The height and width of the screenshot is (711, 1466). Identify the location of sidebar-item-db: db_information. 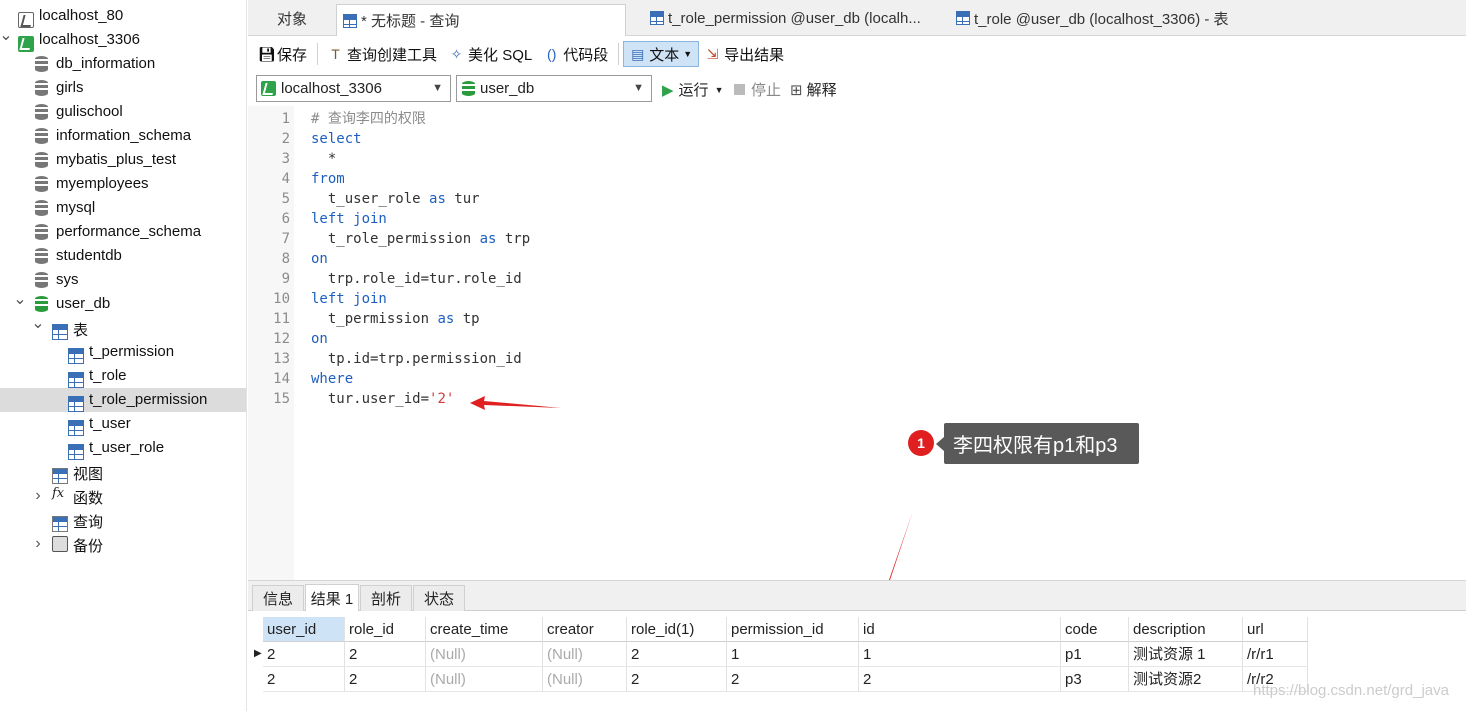
(123, 64).